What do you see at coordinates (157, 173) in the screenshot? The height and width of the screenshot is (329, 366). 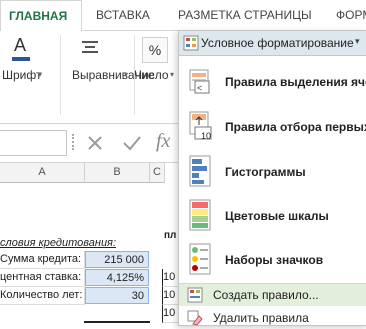 I see `column-header-c: C` at bounding box center [157, 173].